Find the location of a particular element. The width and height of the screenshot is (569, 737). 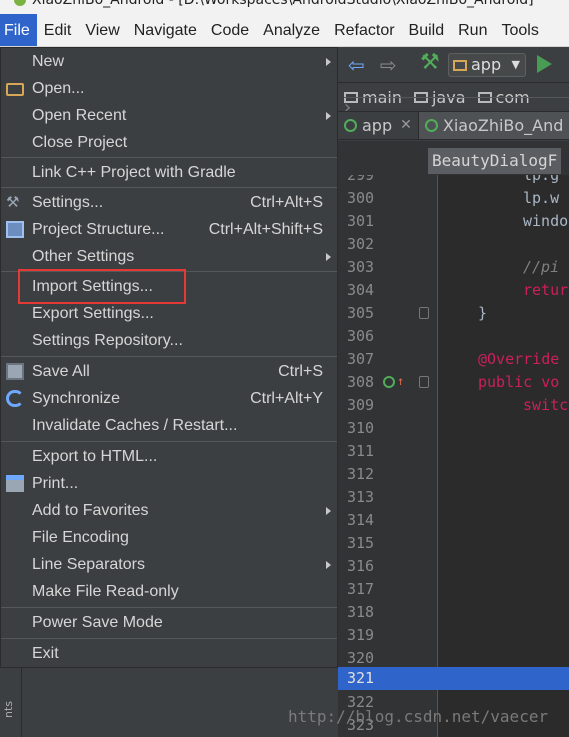

tab-app: app ✕ is located at coordinates (378, 125).